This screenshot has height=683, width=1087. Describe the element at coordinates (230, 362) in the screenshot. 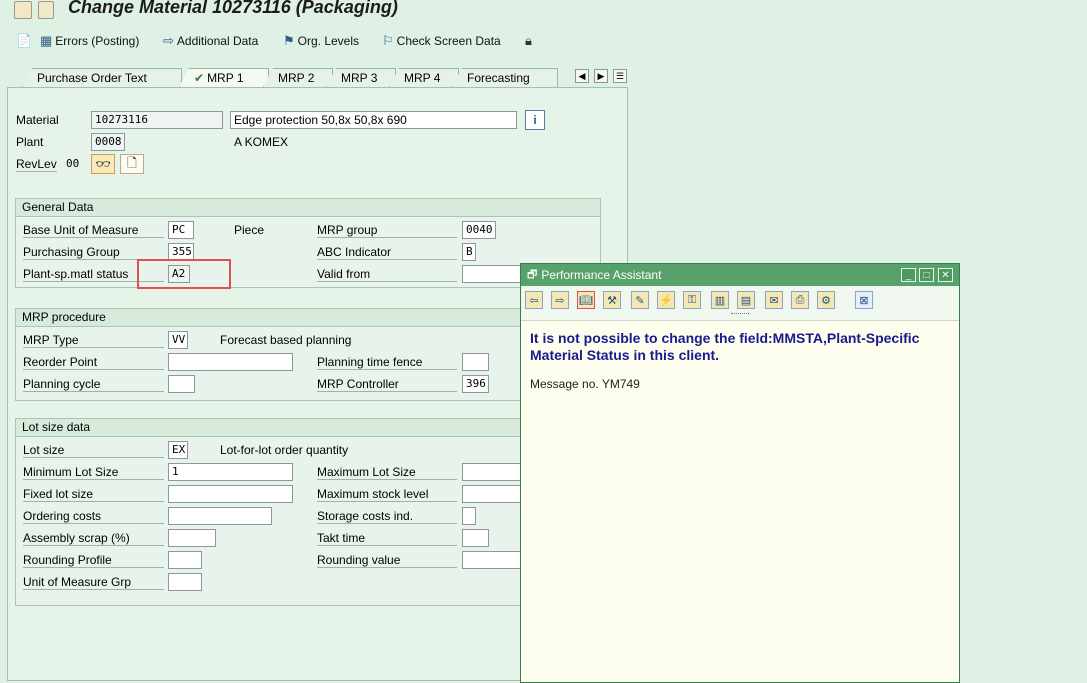

I see `reorder-point-field` at that location.